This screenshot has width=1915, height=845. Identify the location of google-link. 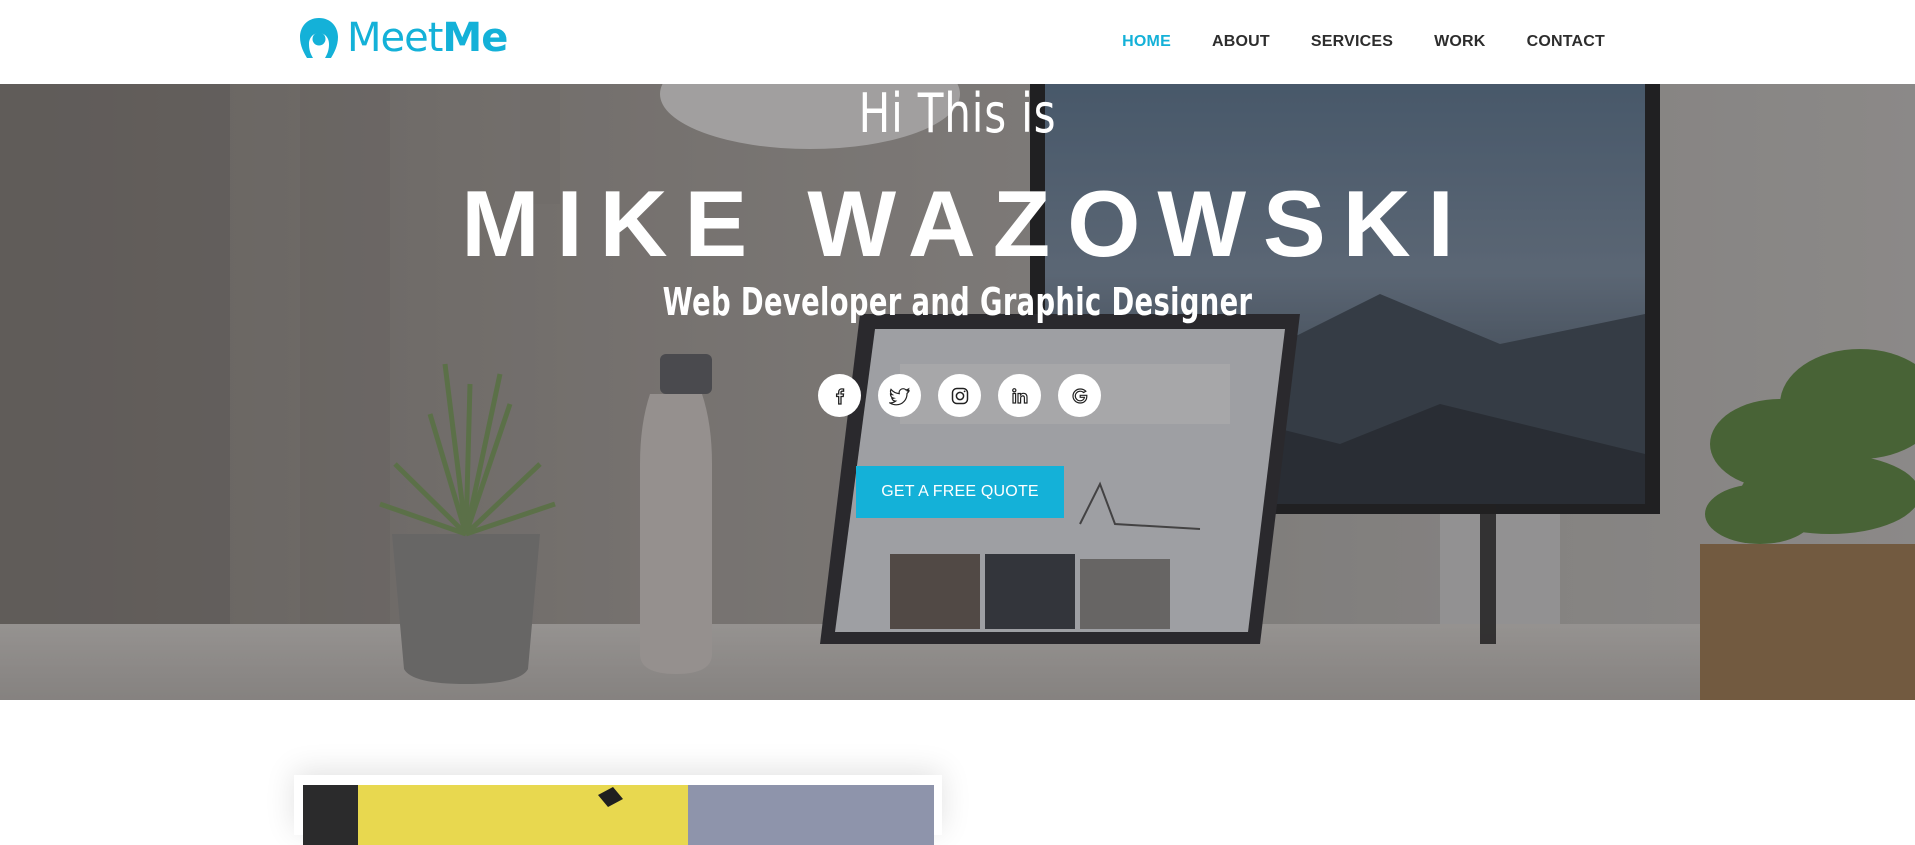
(1079, 395).